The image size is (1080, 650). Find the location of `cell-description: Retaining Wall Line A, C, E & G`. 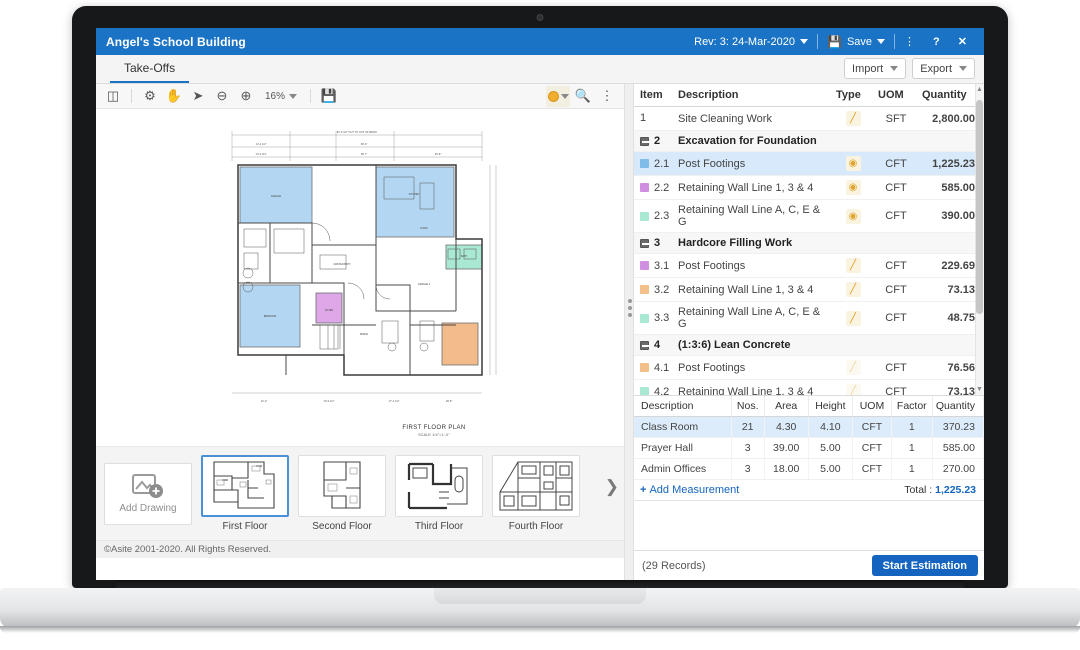

cell-description: Retaining Wall Line A, C, E & G is located at coordinates (753, 318).